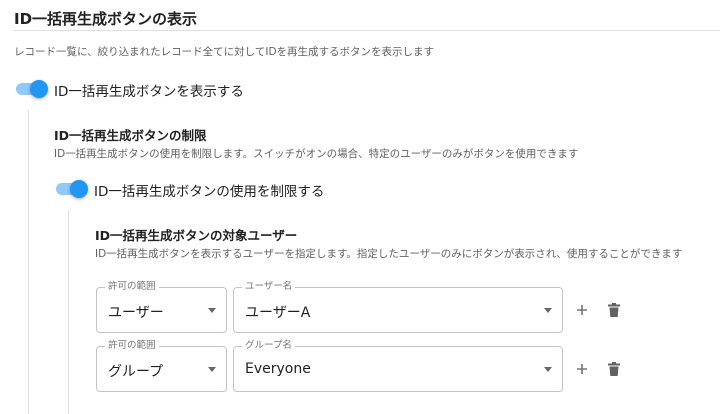 This screenshot has width=720, height=414. What do you see at coordinates (28, 262) in the screenshot?
I see `indent-line-outer` at bounding box center [28, 262].